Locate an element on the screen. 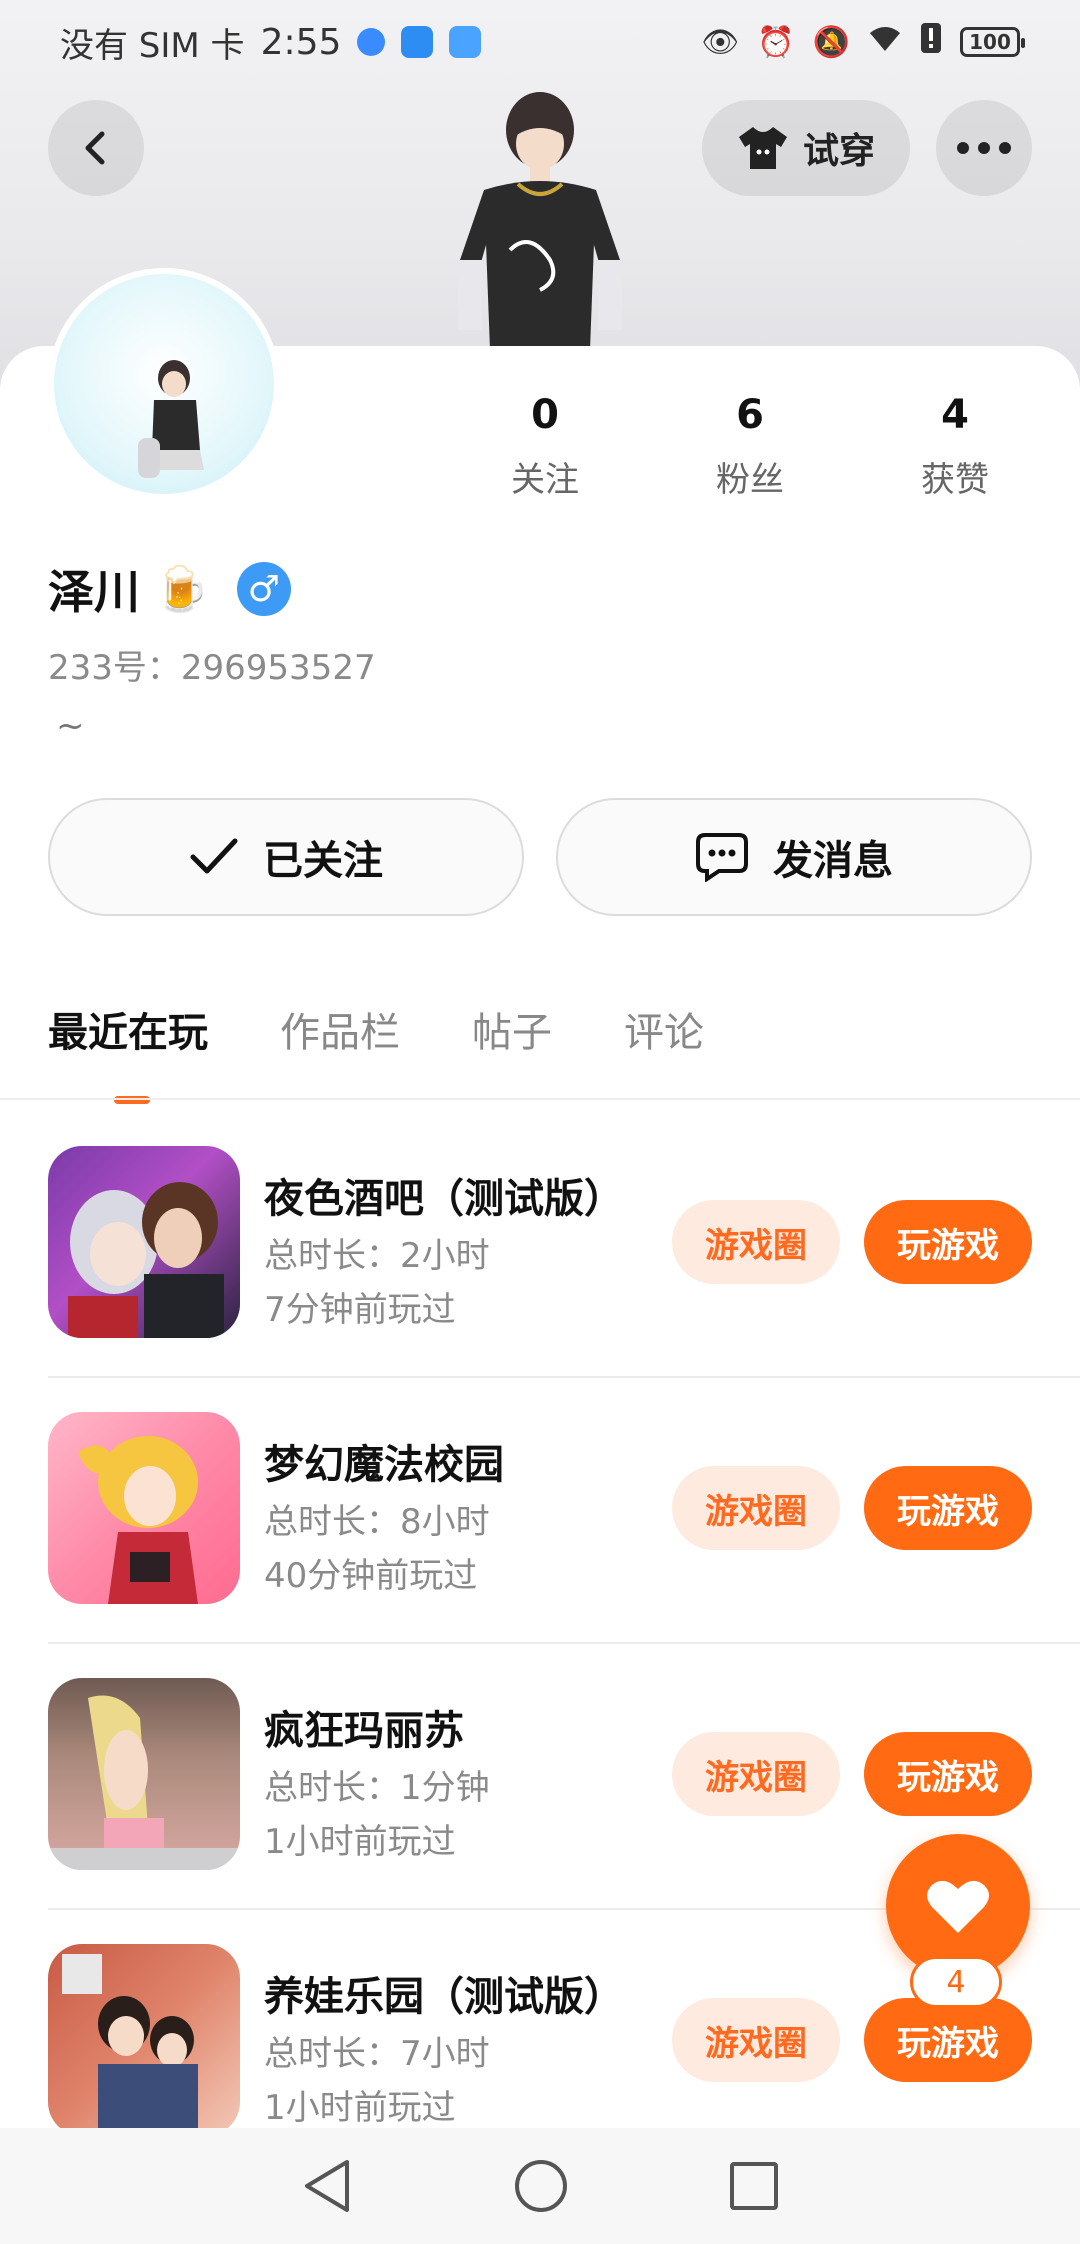 This screenshot has height=2244, width=1080. game-last-played: 40分钟前玩过 is located at coordinates (371, 1576).